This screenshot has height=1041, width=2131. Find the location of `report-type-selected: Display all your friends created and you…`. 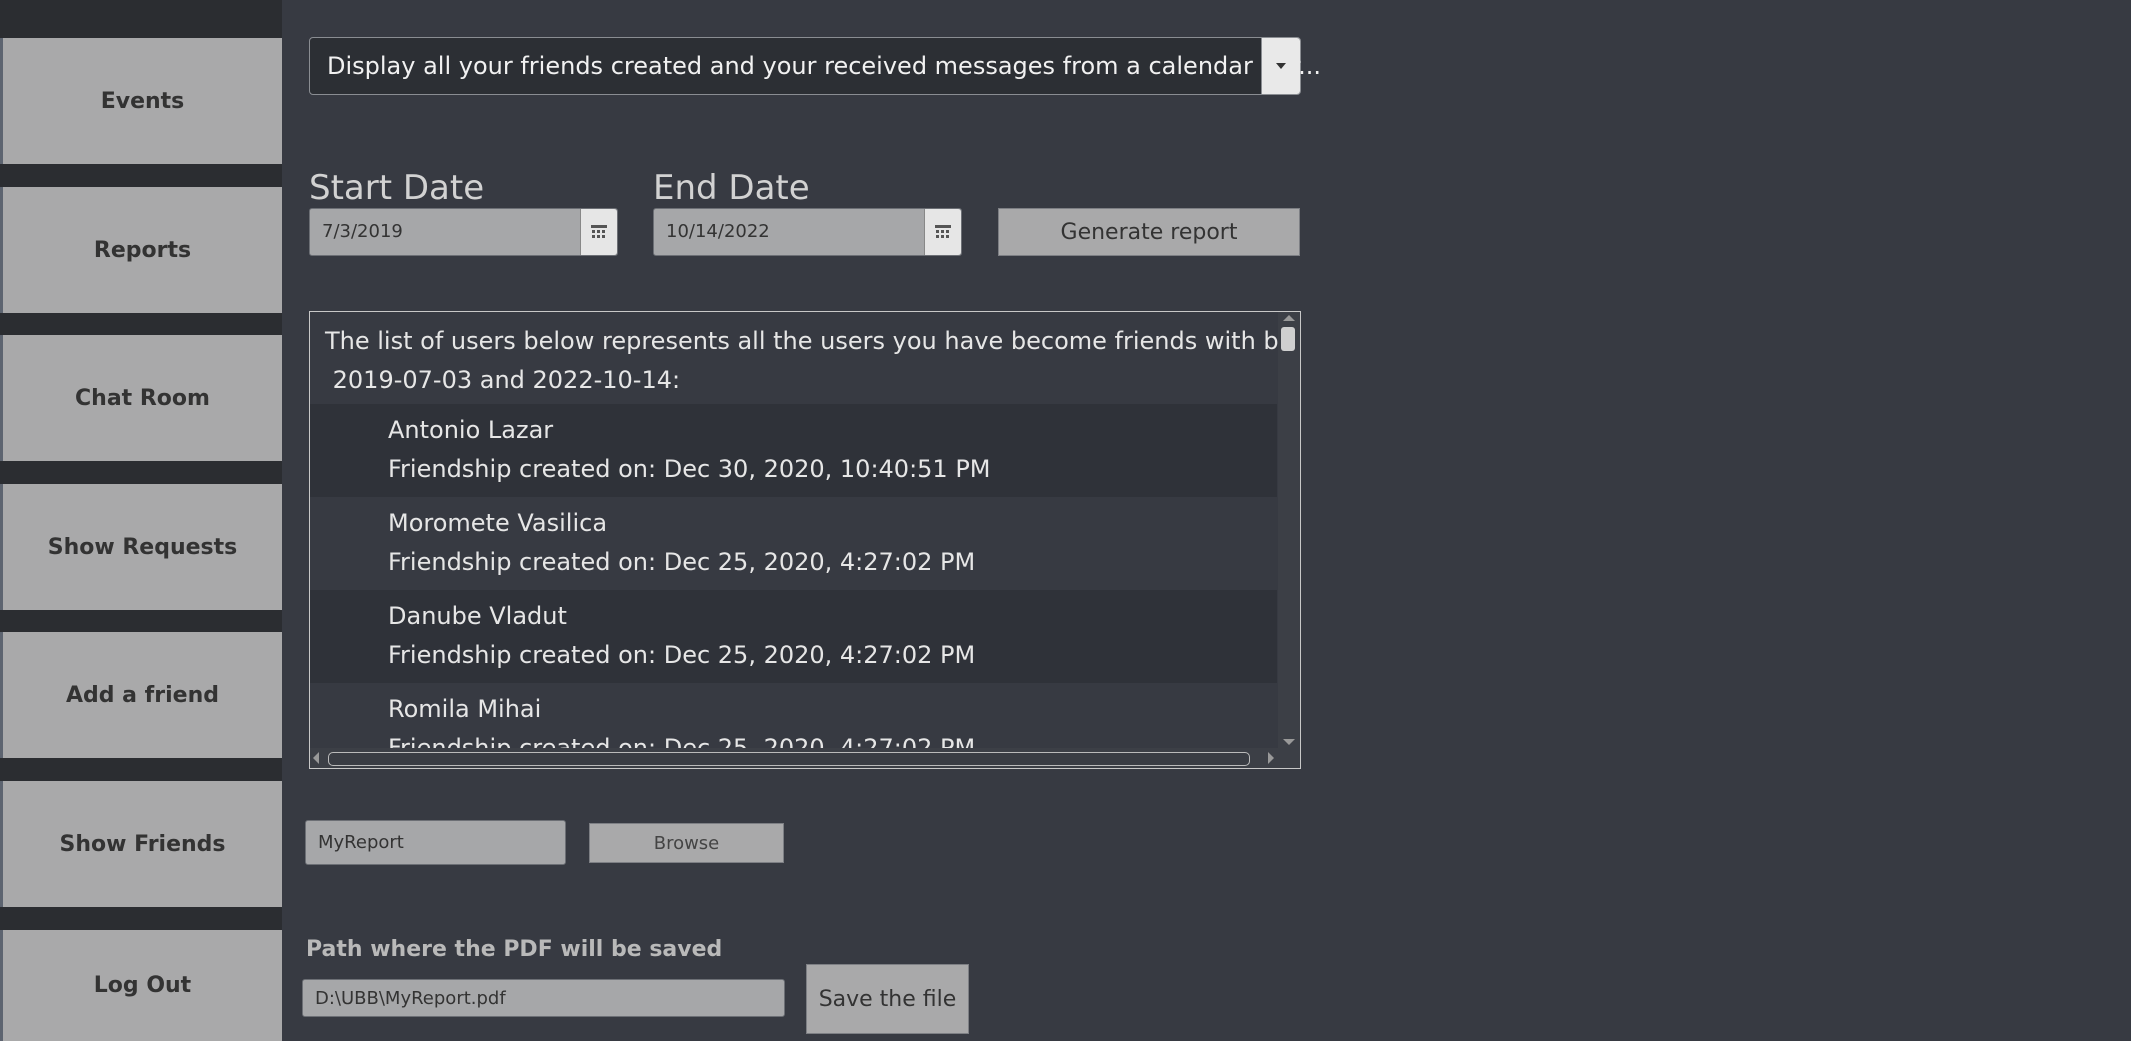

report-type-selected: Display all your friends created and you… is located at coordinates (824, 66).